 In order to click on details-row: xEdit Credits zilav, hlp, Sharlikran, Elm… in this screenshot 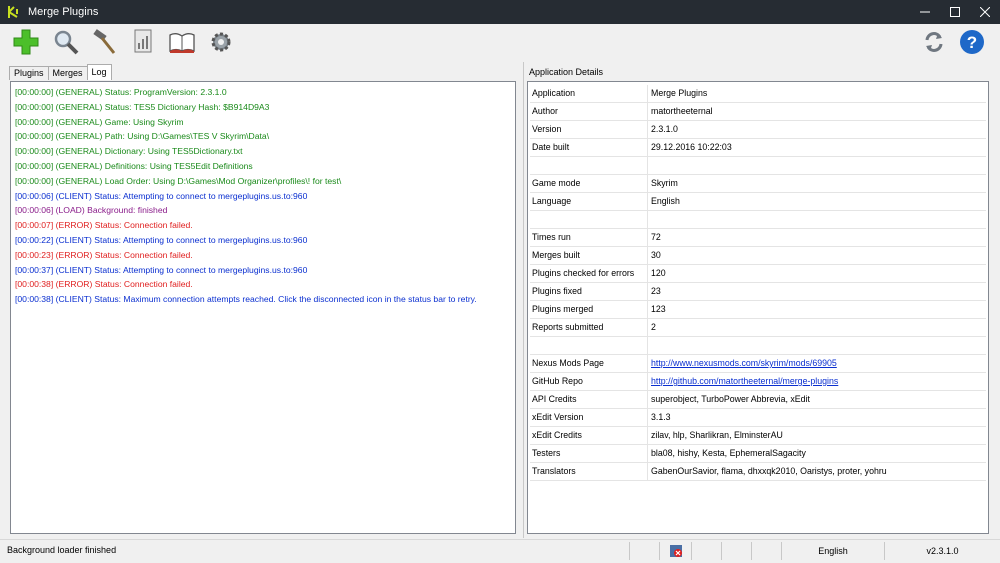, I will do `click(758, 436)`.